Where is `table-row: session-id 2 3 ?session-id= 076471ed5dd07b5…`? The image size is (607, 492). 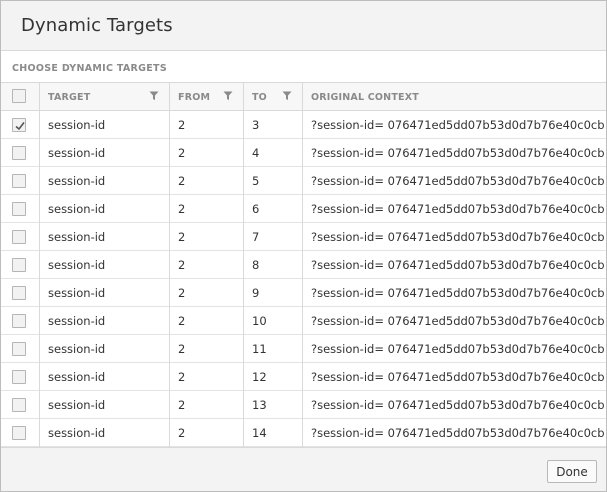 table-row: session-id 2 3 ?session-id= 076471ed5dd07b5… is located at coordinates (303, 125).